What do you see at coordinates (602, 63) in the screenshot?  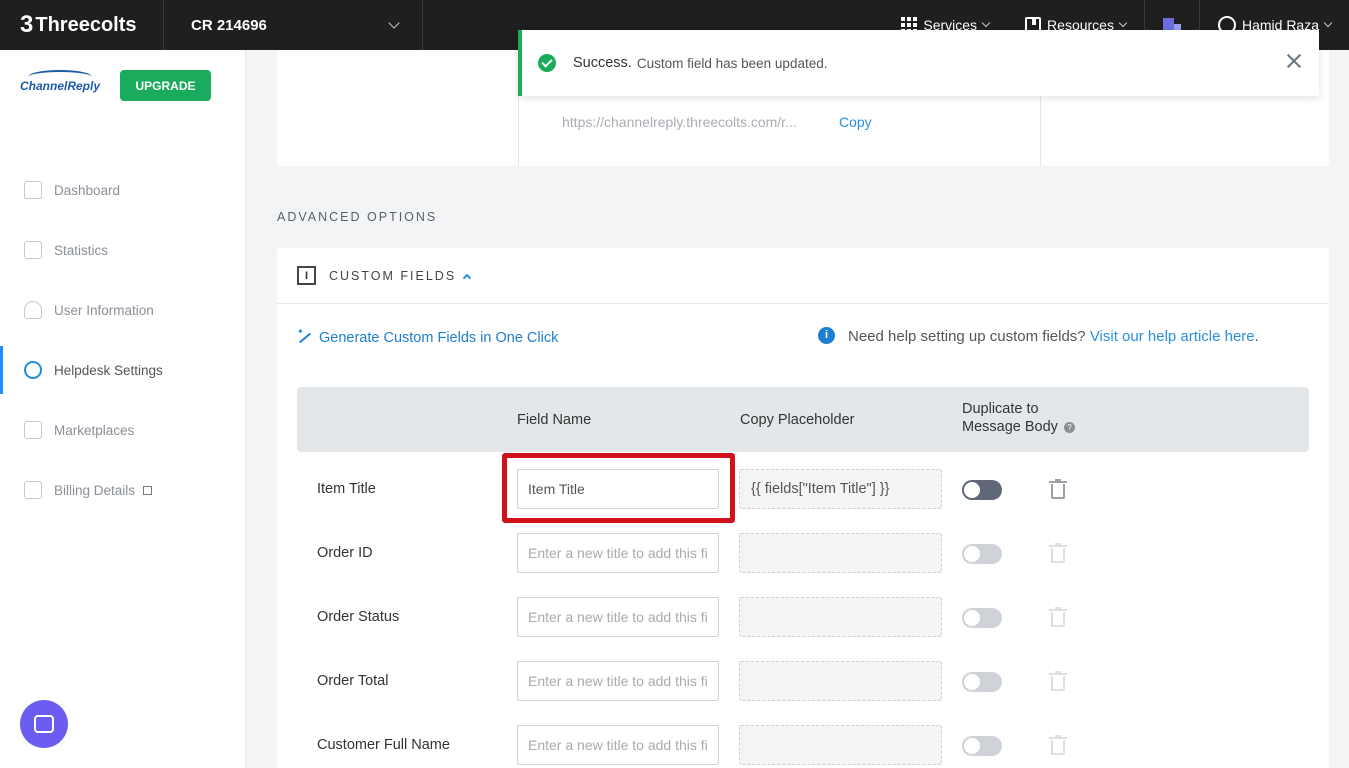 I see `toast-title: Success.` at bounding box center [602, 63].